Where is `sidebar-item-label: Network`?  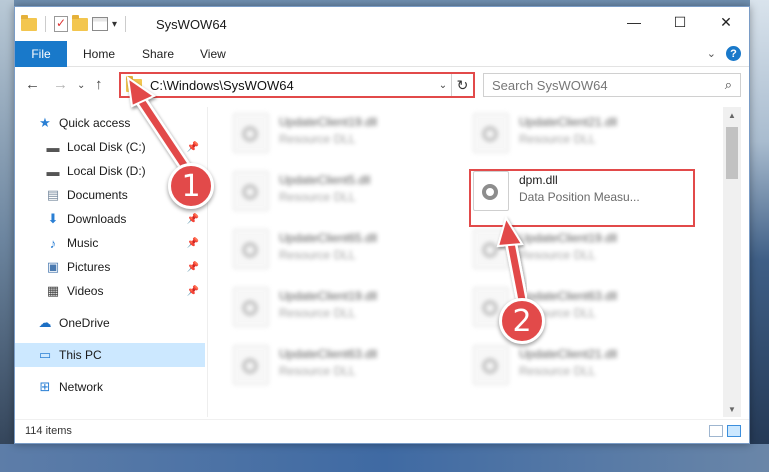 sidebar-item-label: Network is located at coordinates (81, 387).